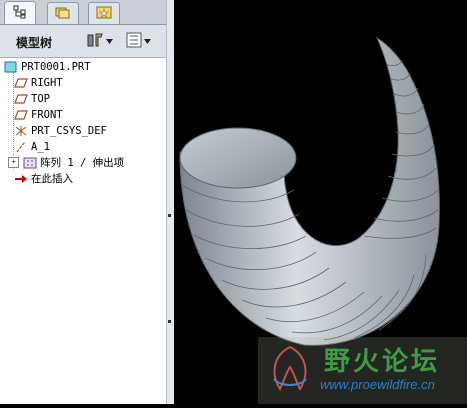  Describe the element at coordinates (11, 67) in the screenshot. I see `part-icon` at that location.